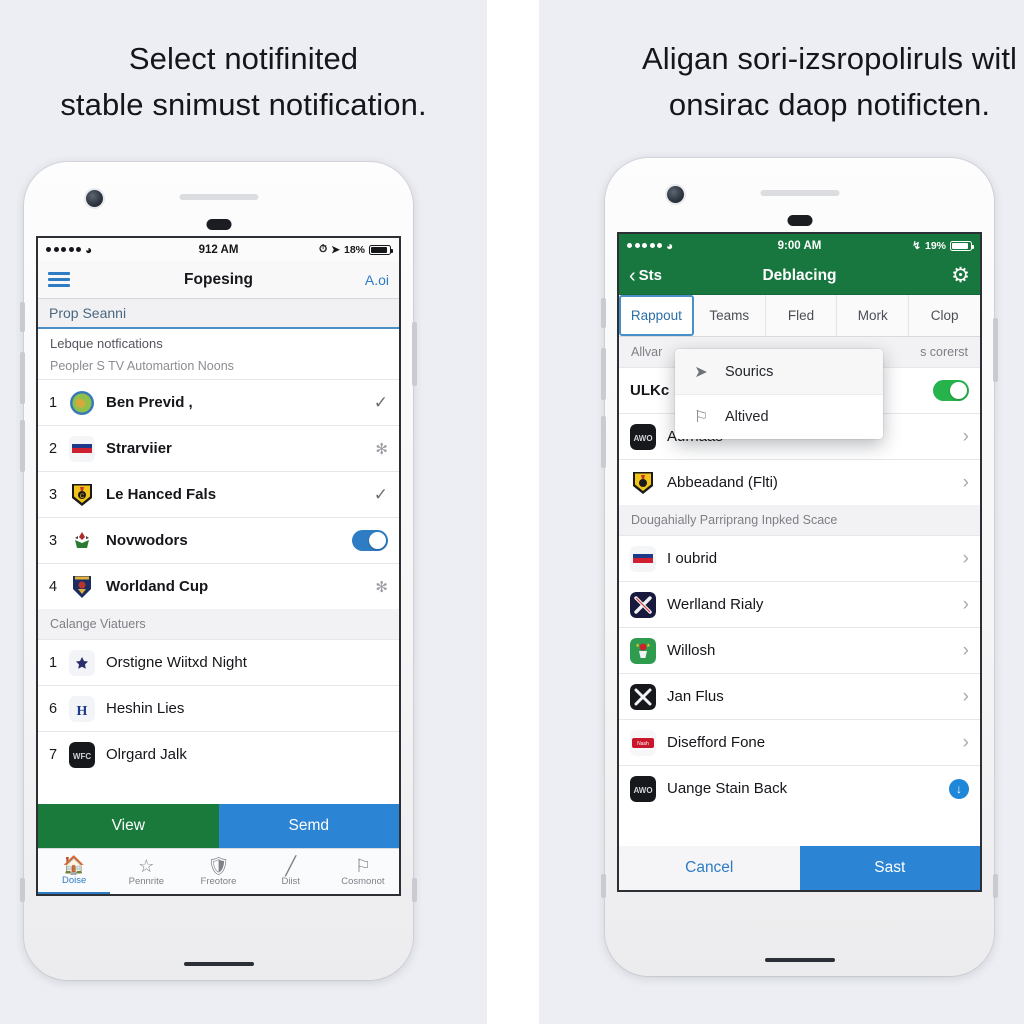 This screenshot has height=1024, width=1024. Describe the element at coordinates (701, 417) in the screenshot. I see `bell-icon: ⚐` at that location.